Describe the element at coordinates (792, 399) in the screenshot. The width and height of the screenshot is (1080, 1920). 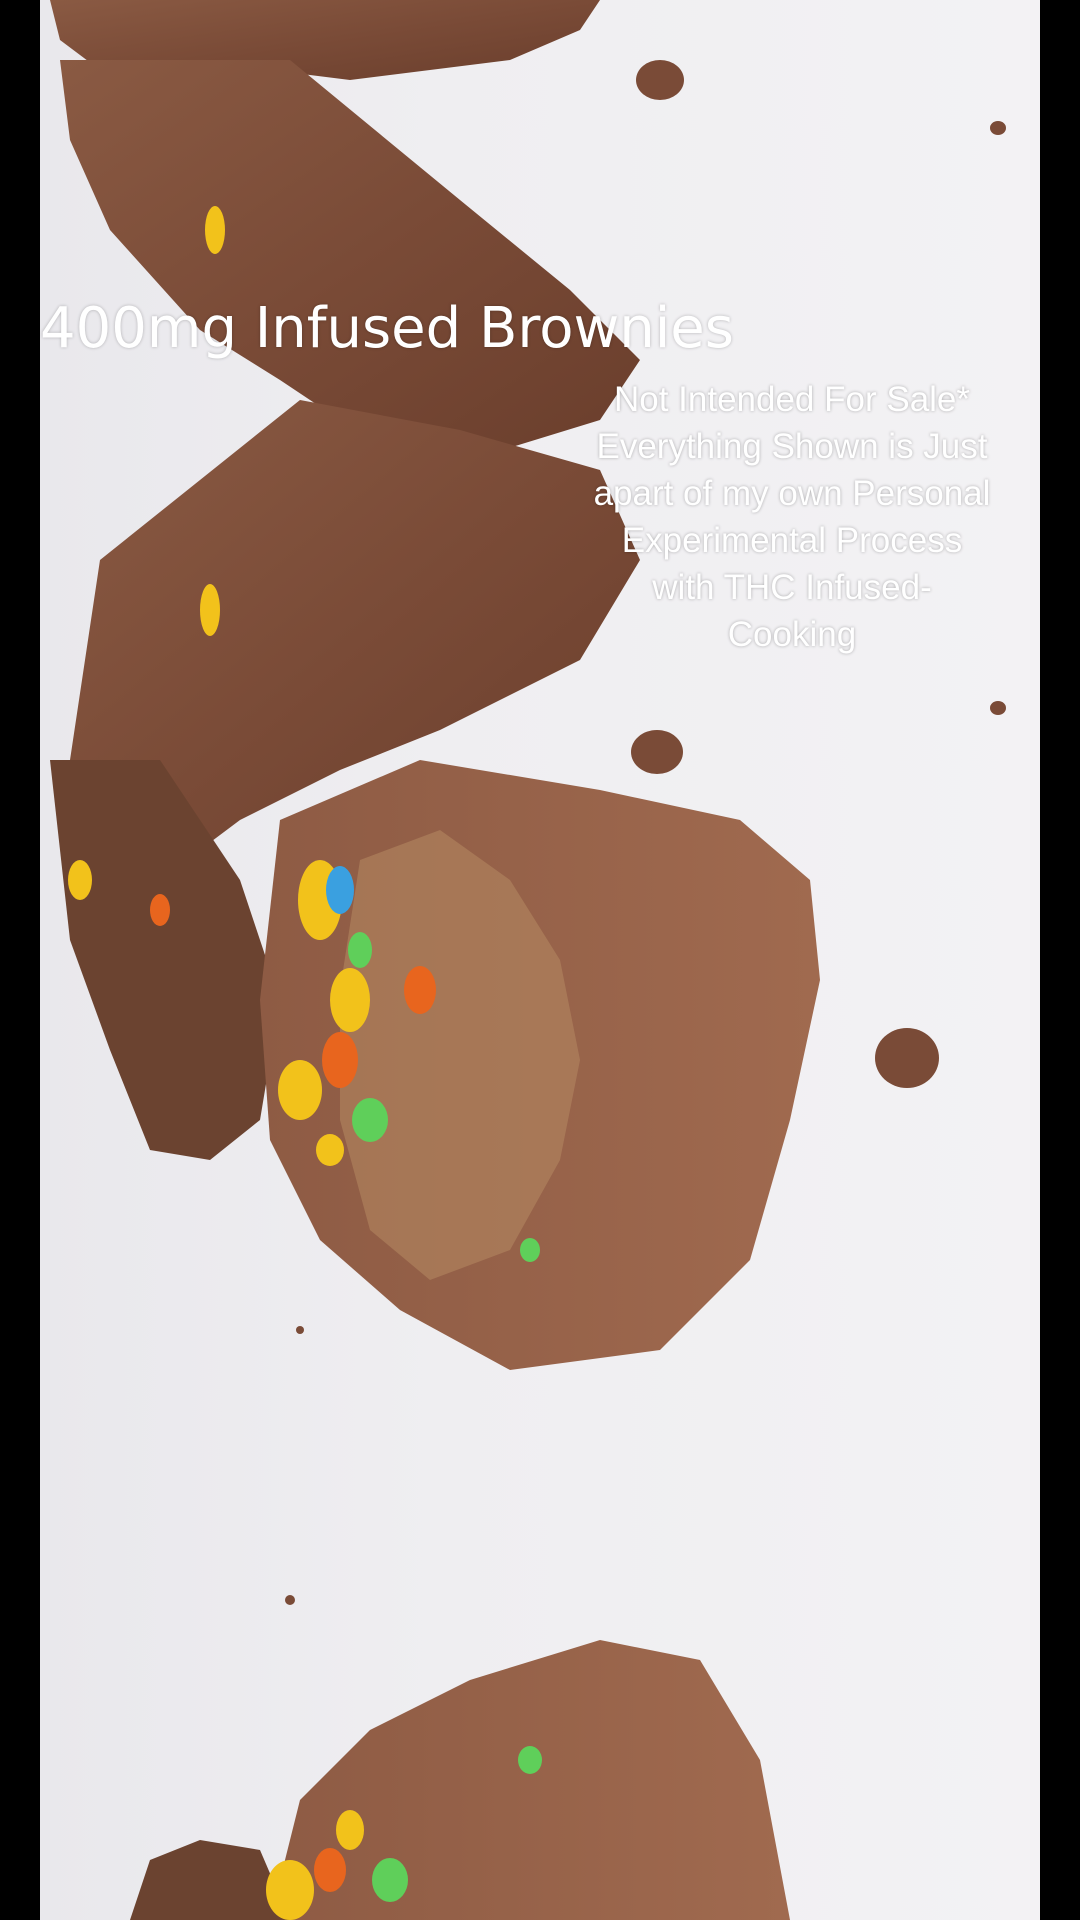
I see `disclaimer-line: Not Intended For Sale*` at that location.